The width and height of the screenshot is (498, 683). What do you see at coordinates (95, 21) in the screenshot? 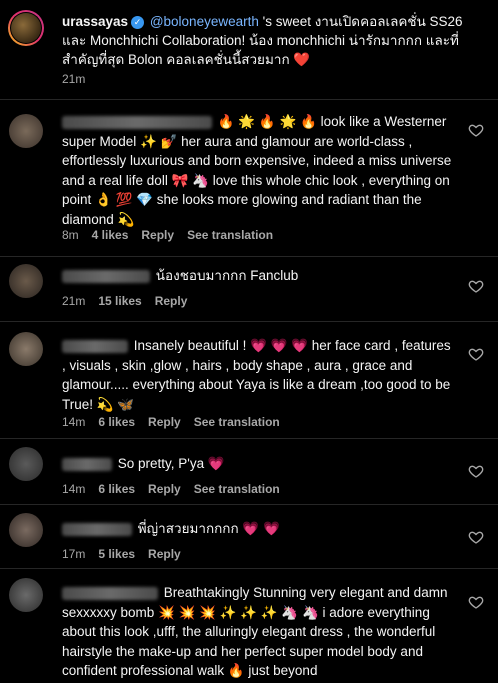
I see `author-username: urassayas` at bounding box center [95, 21].